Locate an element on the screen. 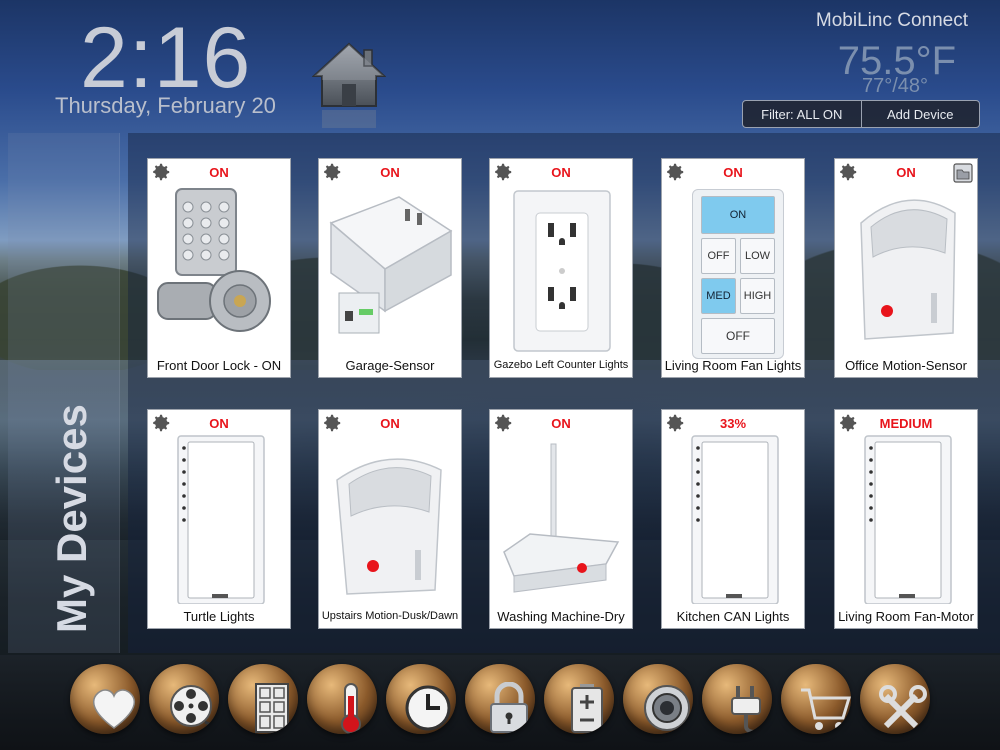  sidebar-panel: My Devices is located at coordinates (64, 393).